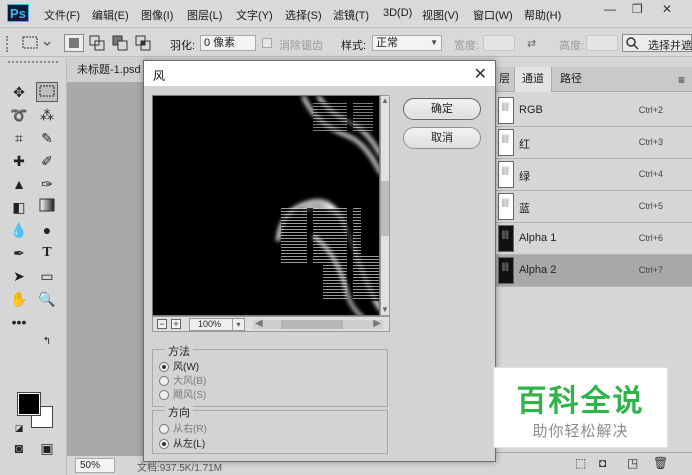 The width and height of the screenshot is (692, 475). What do you see at coordinates (228, 43) in the screenshot?
I see `feather-input: 0 像素` at bounding box center [228, 43].